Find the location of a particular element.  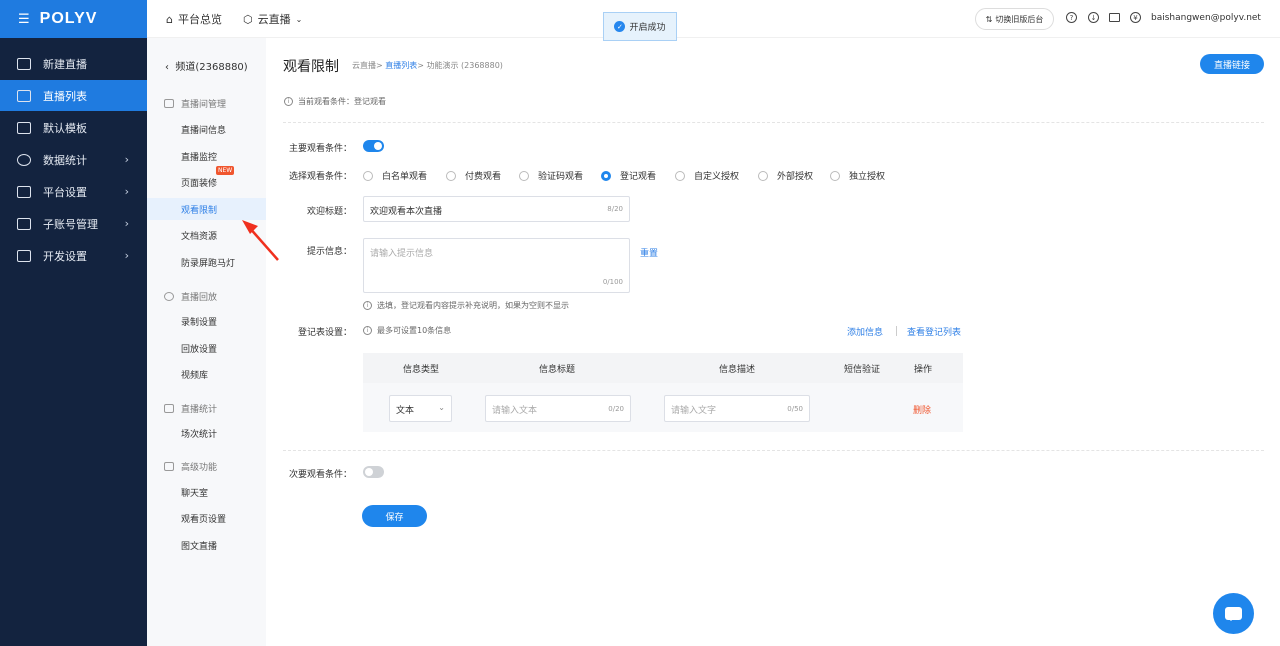

subnav-room-info: 直播间信息 is located at coordinates (206, 129).